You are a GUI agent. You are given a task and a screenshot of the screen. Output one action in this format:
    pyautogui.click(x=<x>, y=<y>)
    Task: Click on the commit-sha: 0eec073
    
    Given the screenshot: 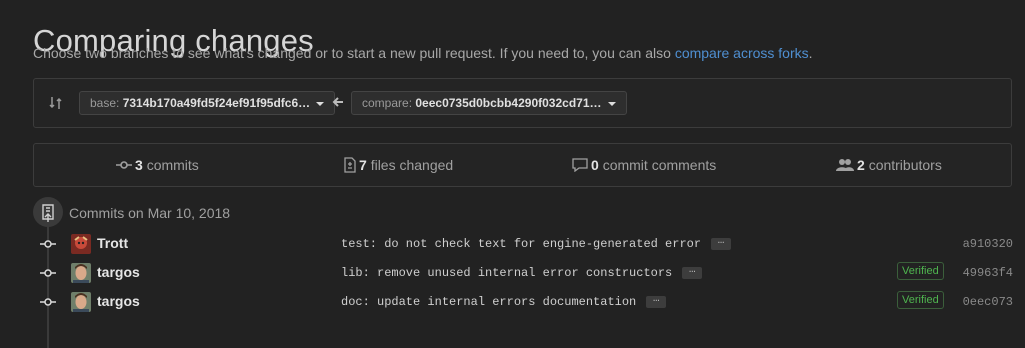 What is the action you would take?
    pyautogui.click(x=988, y=302)
    